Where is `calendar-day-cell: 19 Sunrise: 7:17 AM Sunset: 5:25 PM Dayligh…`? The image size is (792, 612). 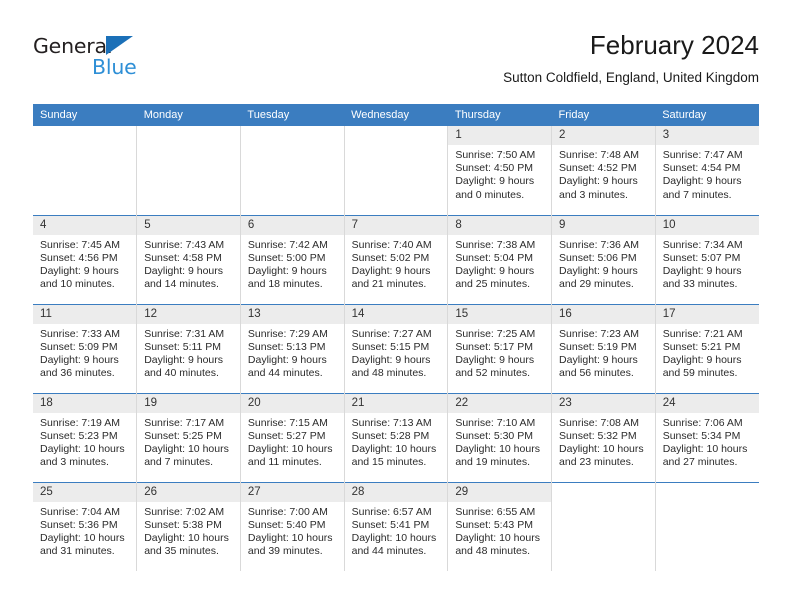
calendar-day-cell: 19 Sunrise: 7:17 AM Sunset: 5:25 PM Dayligh… is located at coordinates (188, 437).